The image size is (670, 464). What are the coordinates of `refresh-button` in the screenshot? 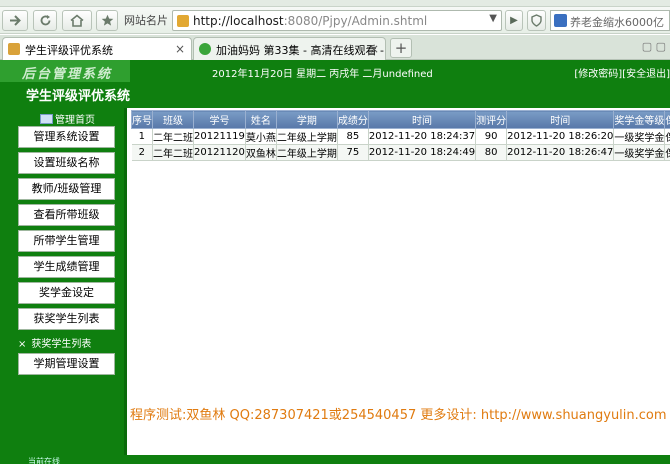 It's located at (45, 20).